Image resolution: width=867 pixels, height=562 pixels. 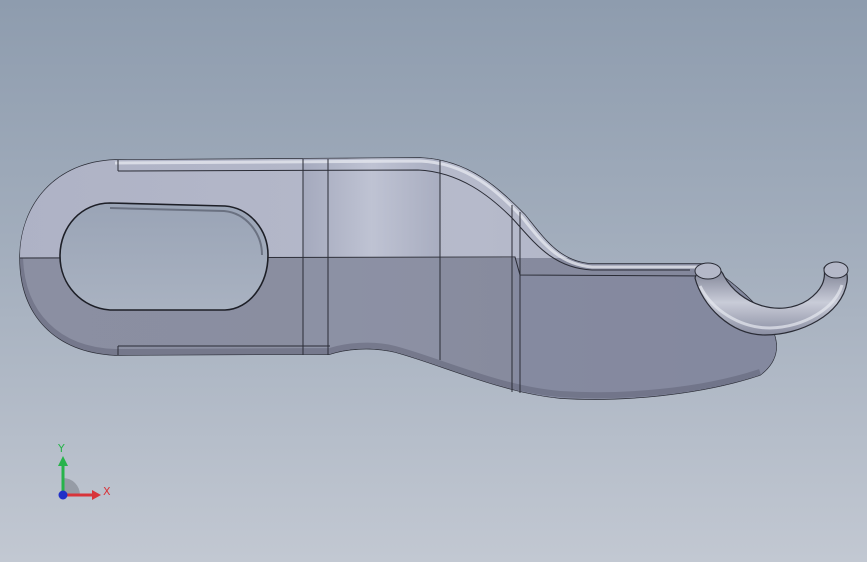 I want to click on x-axis-label: X, so click(x=107, y=491).